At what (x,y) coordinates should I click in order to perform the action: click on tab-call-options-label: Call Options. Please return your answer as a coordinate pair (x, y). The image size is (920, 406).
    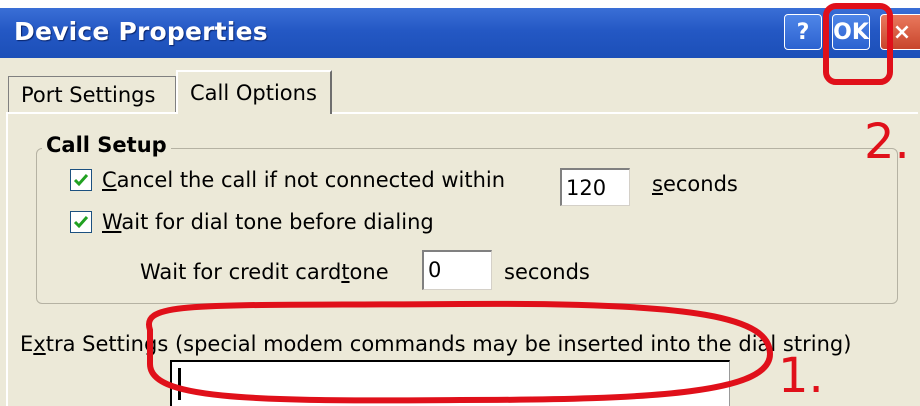
    Looking at the image, I should click on (253, 93).